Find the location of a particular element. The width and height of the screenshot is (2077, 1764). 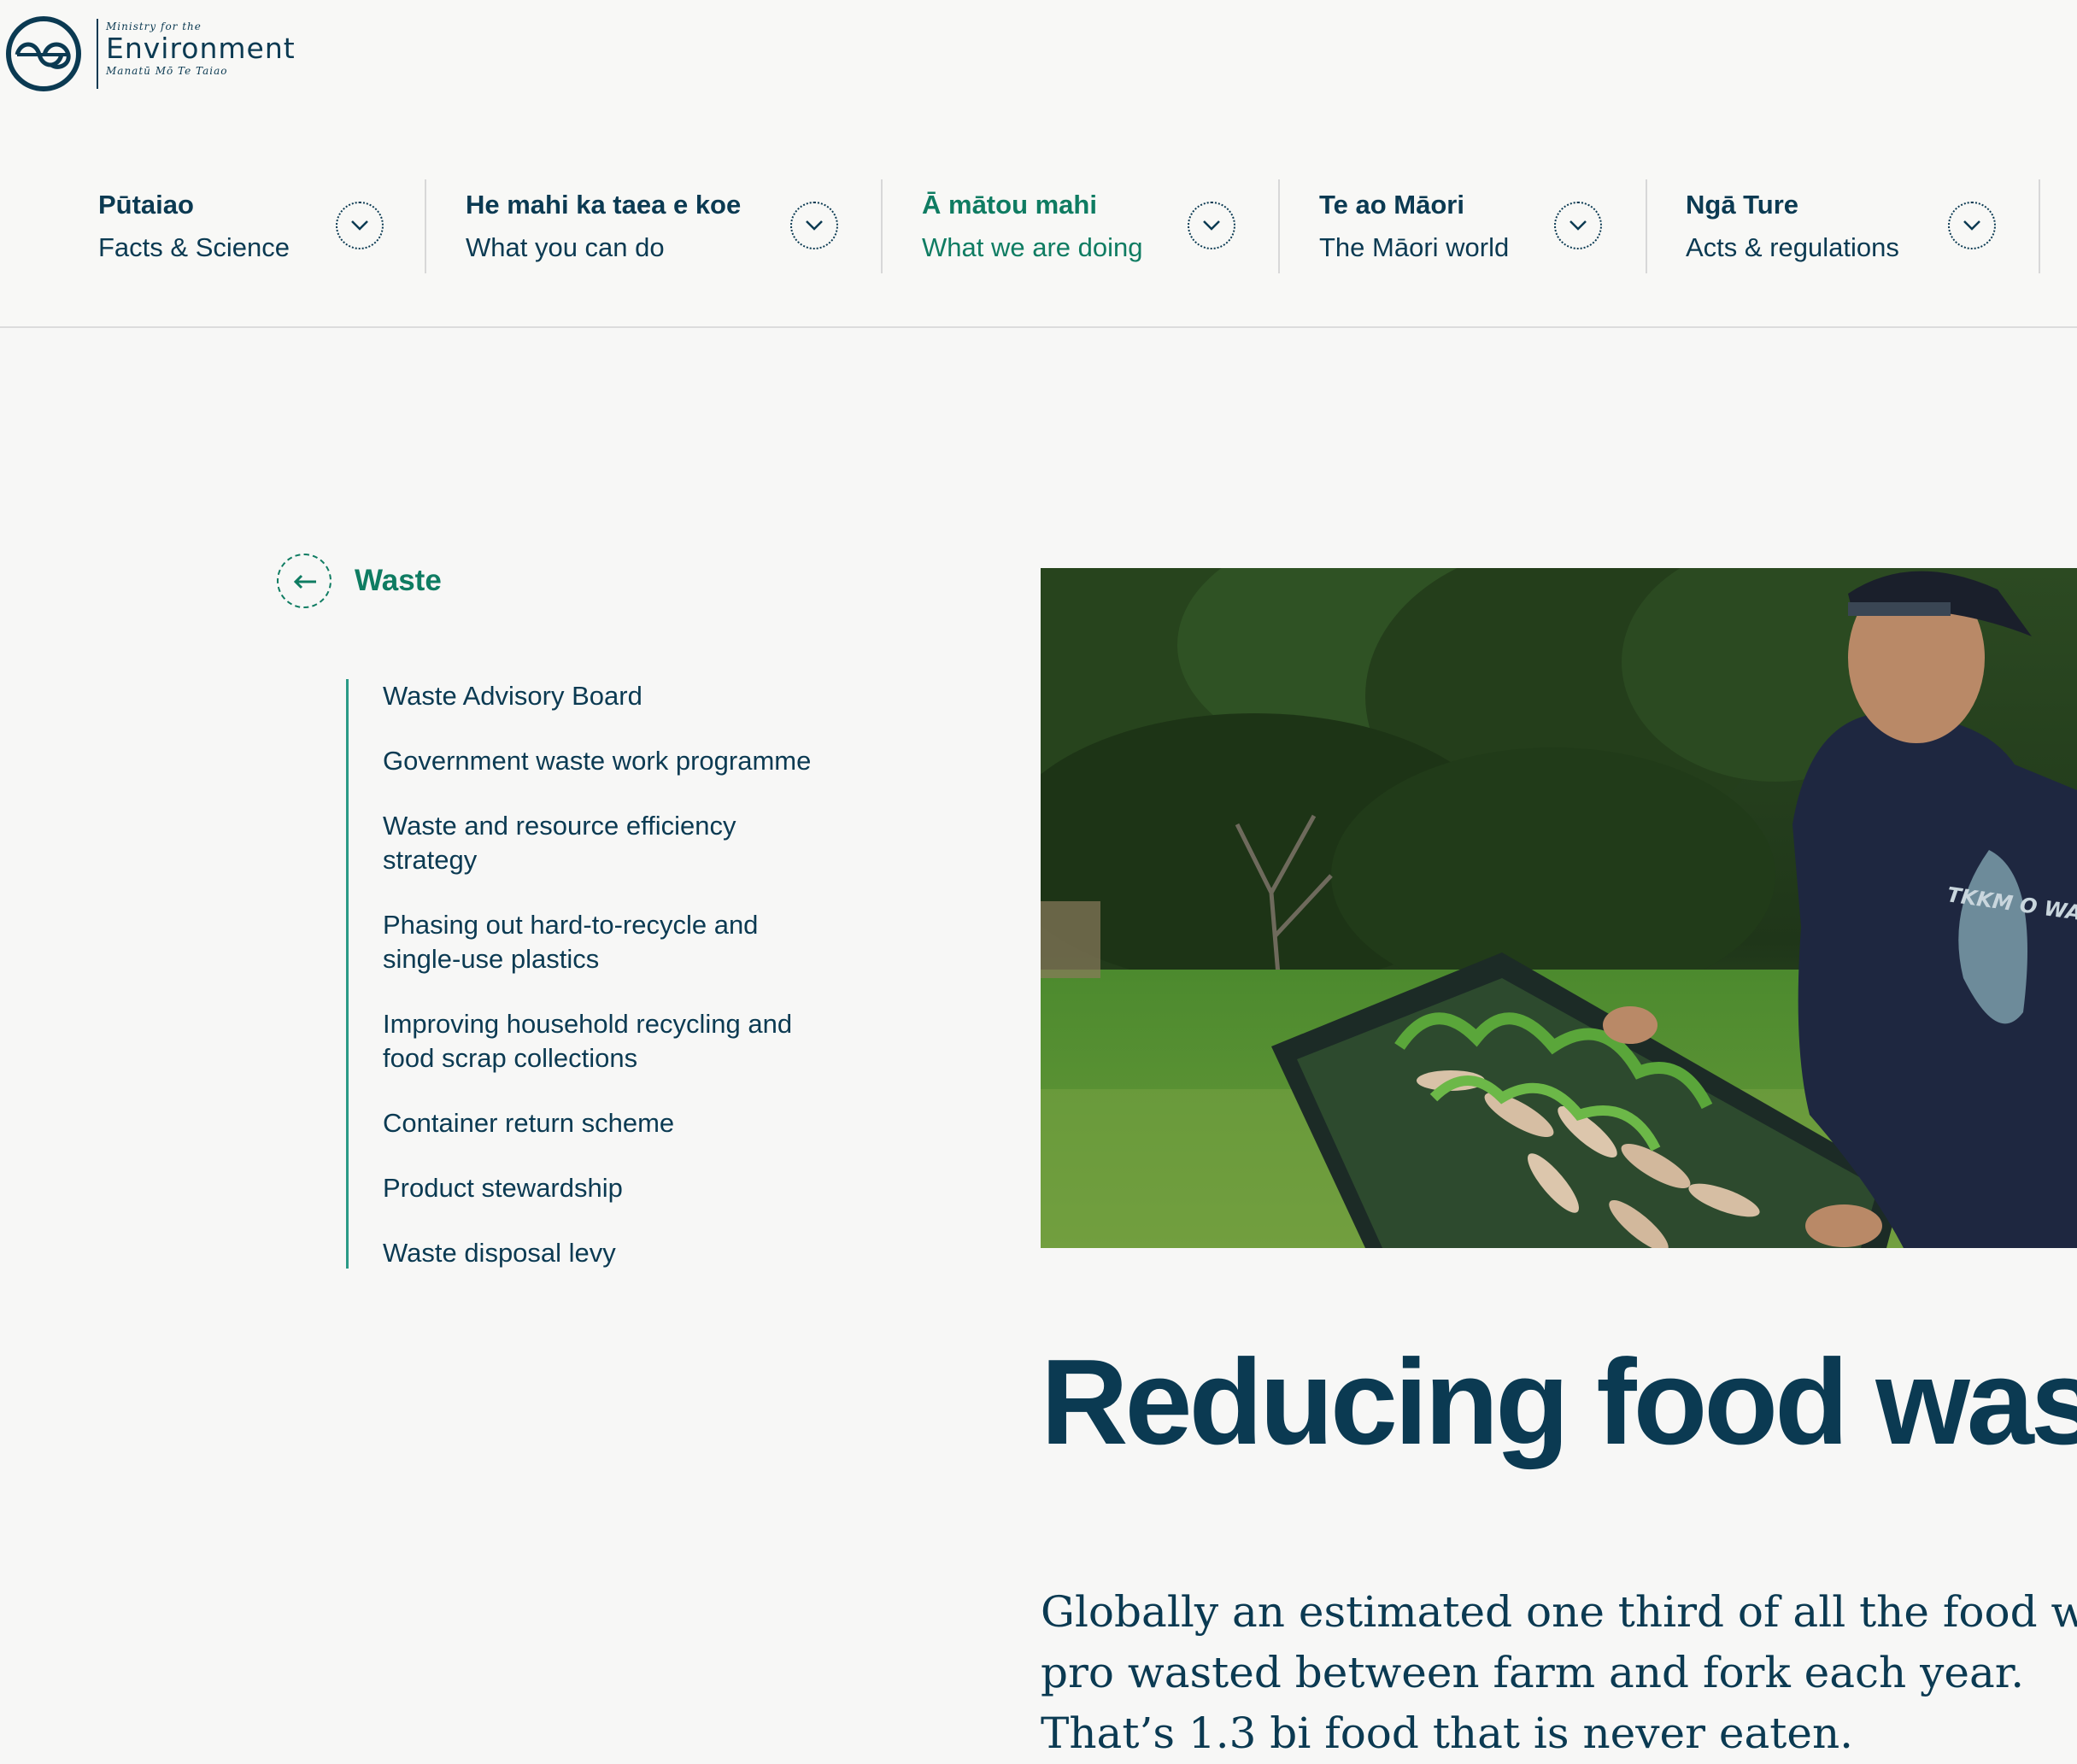

sidebar-item-government-waste-work-programme: Government waste work programme is located at coordinates (622, 761).